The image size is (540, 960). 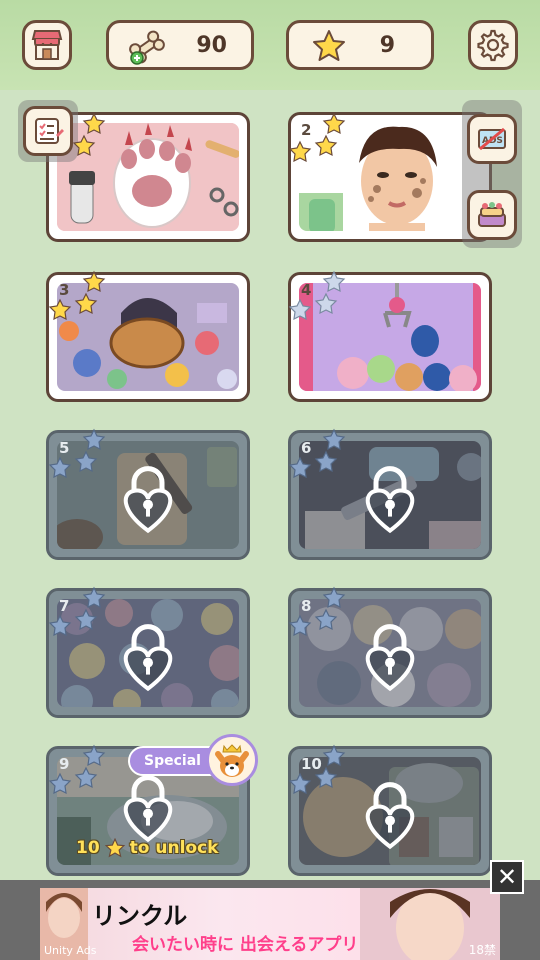 I want to click on corgi-avatar, so click(x=232, y=760).